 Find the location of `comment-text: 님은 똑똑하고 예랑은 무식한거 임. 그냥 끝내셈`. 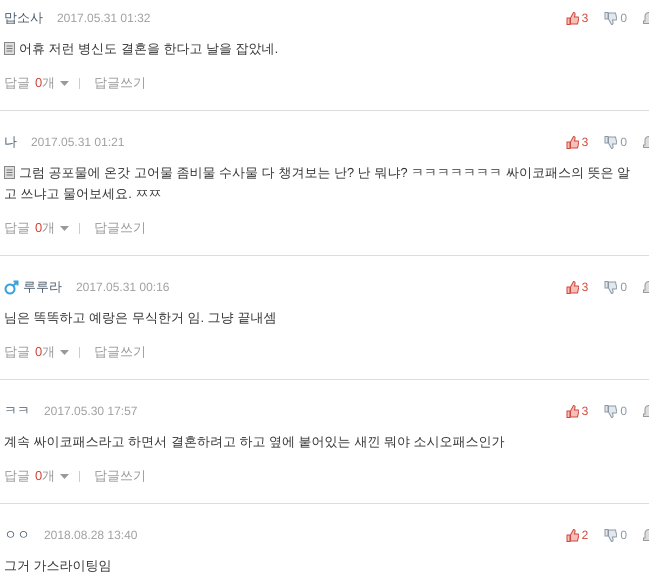

comment-text: 님은 똑똑하고 예랑은 무식한거 임. 그냥 끝내셈 is located at coordinates (141, 318).